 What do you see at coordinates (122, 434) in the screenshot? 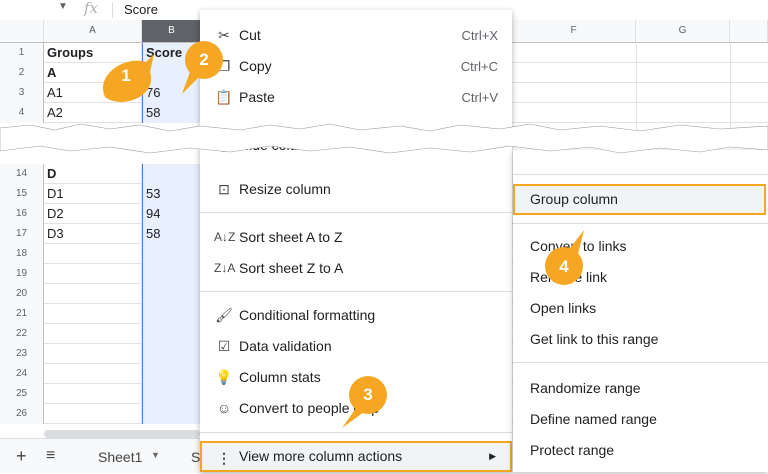
I see `horizontal-scrollbar` at bounding box center [122, 434].